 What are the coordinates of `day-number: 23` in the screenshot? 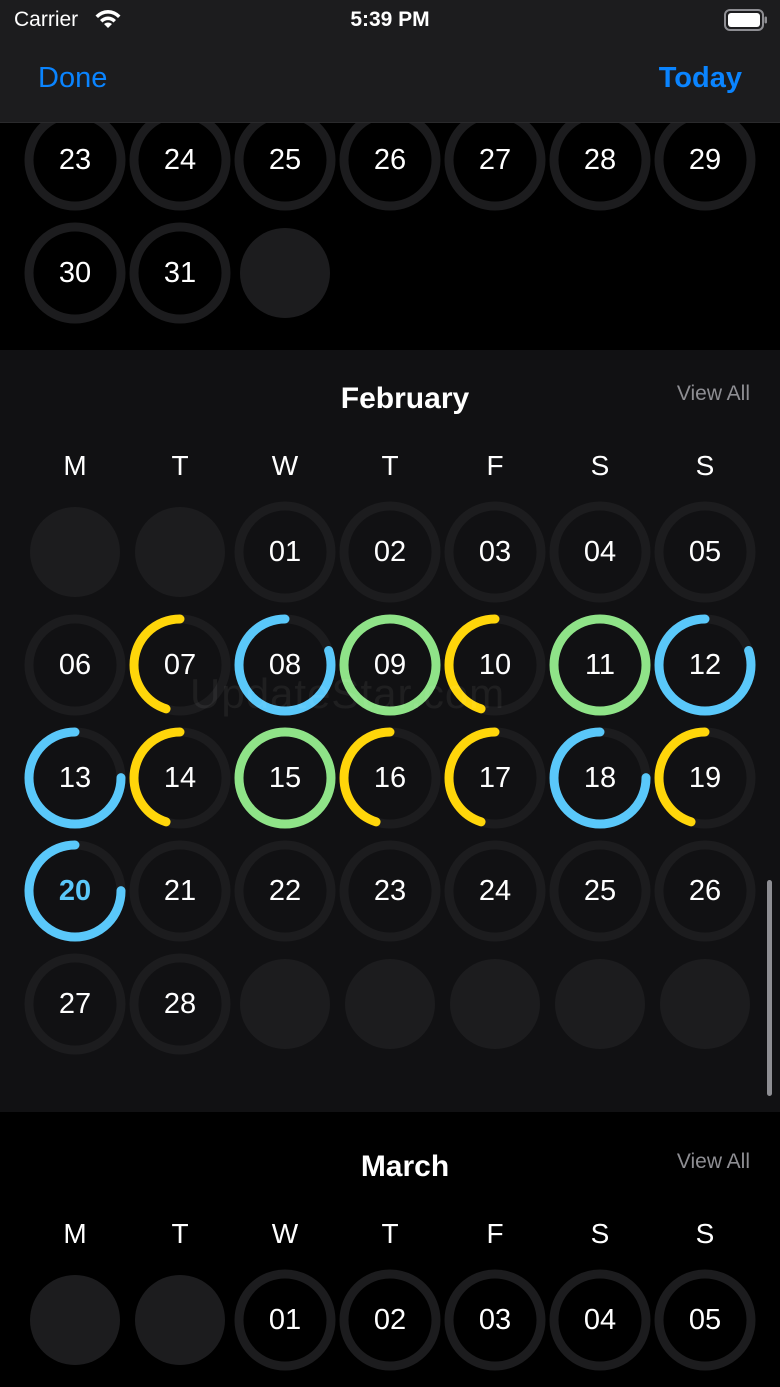 It's located at (390, 891).